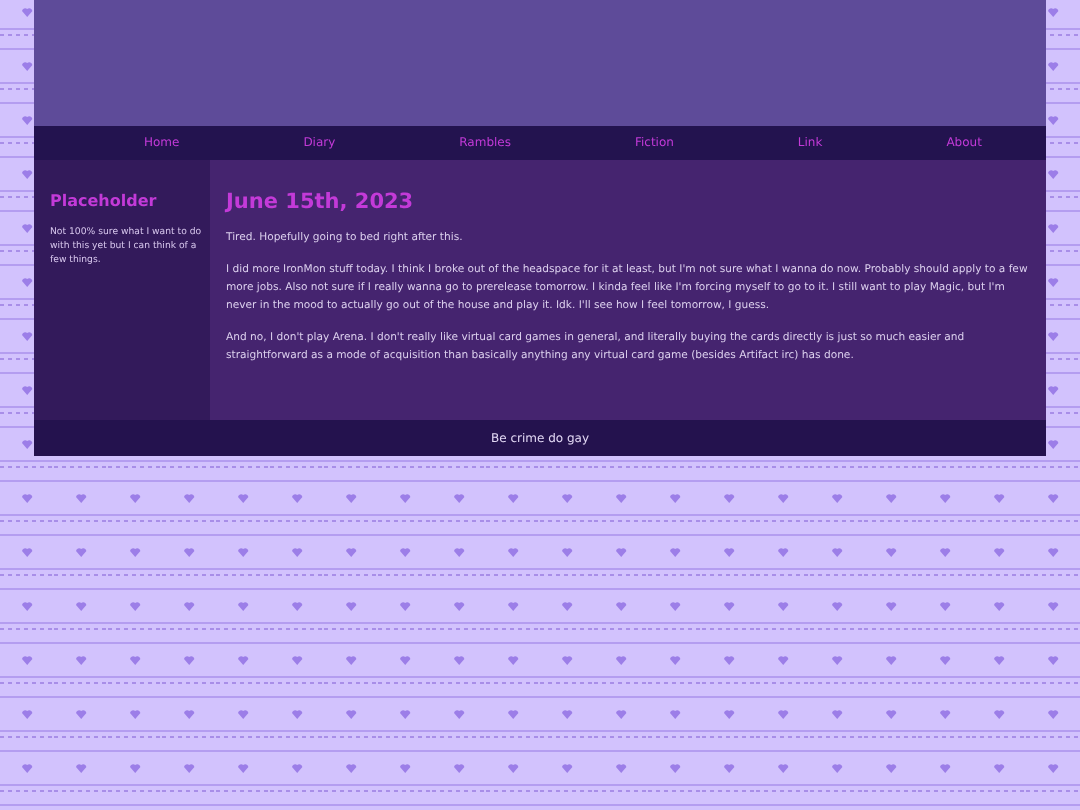  What do you see at coordinates (104, 201) in the screenshot?
I see `sidebar-title: Placeholder` at bounding box center [104, 201].